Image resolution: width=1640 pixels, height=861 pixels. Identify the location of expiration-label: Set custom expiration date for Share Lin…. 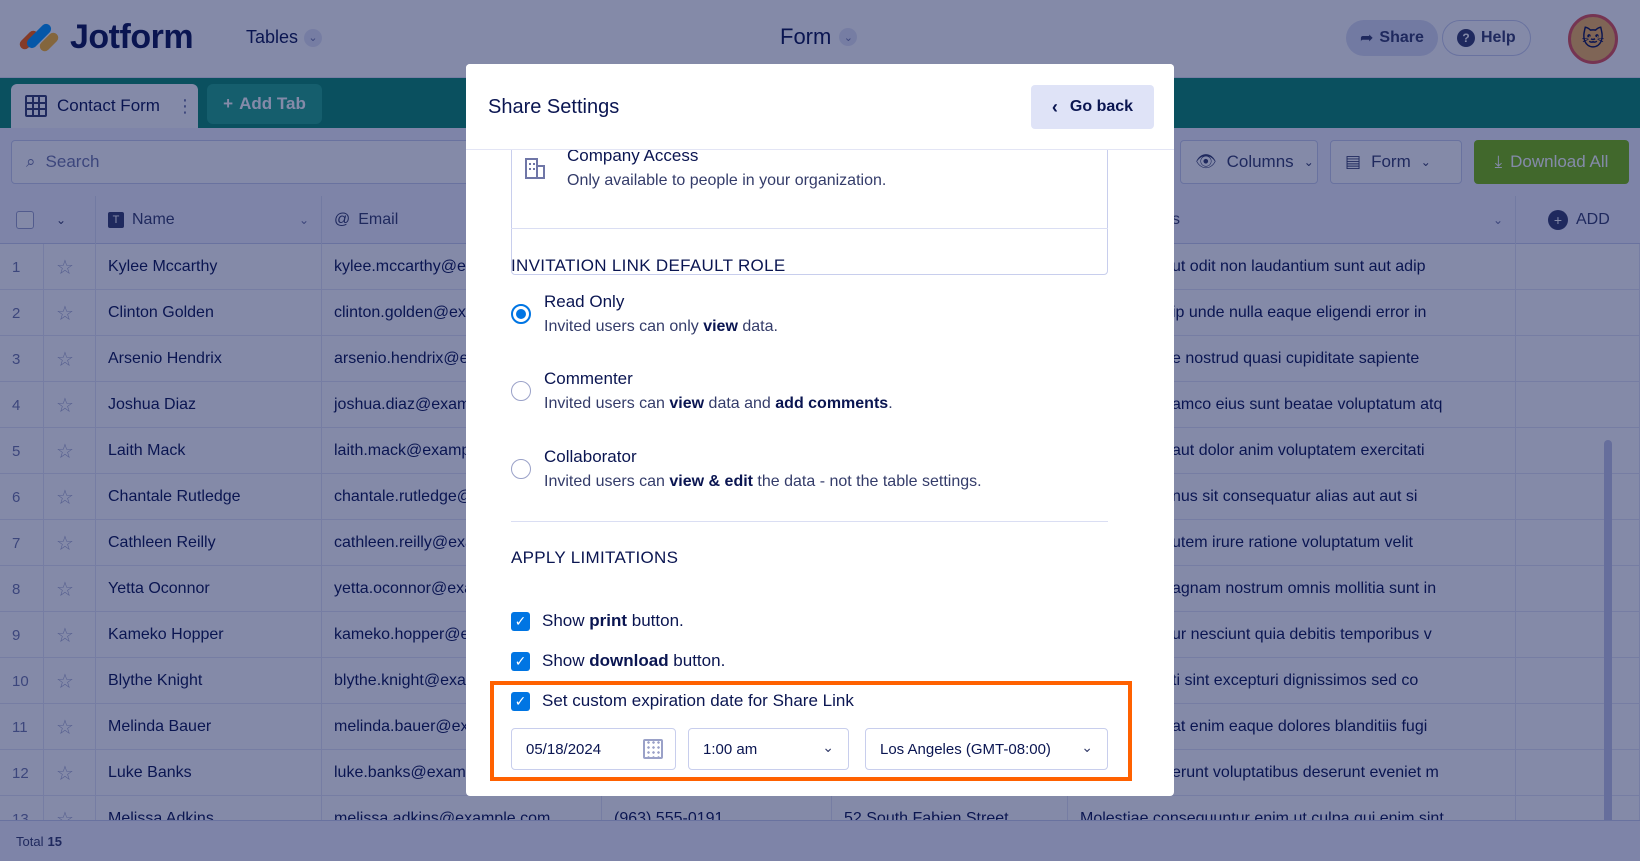
(698, 700).